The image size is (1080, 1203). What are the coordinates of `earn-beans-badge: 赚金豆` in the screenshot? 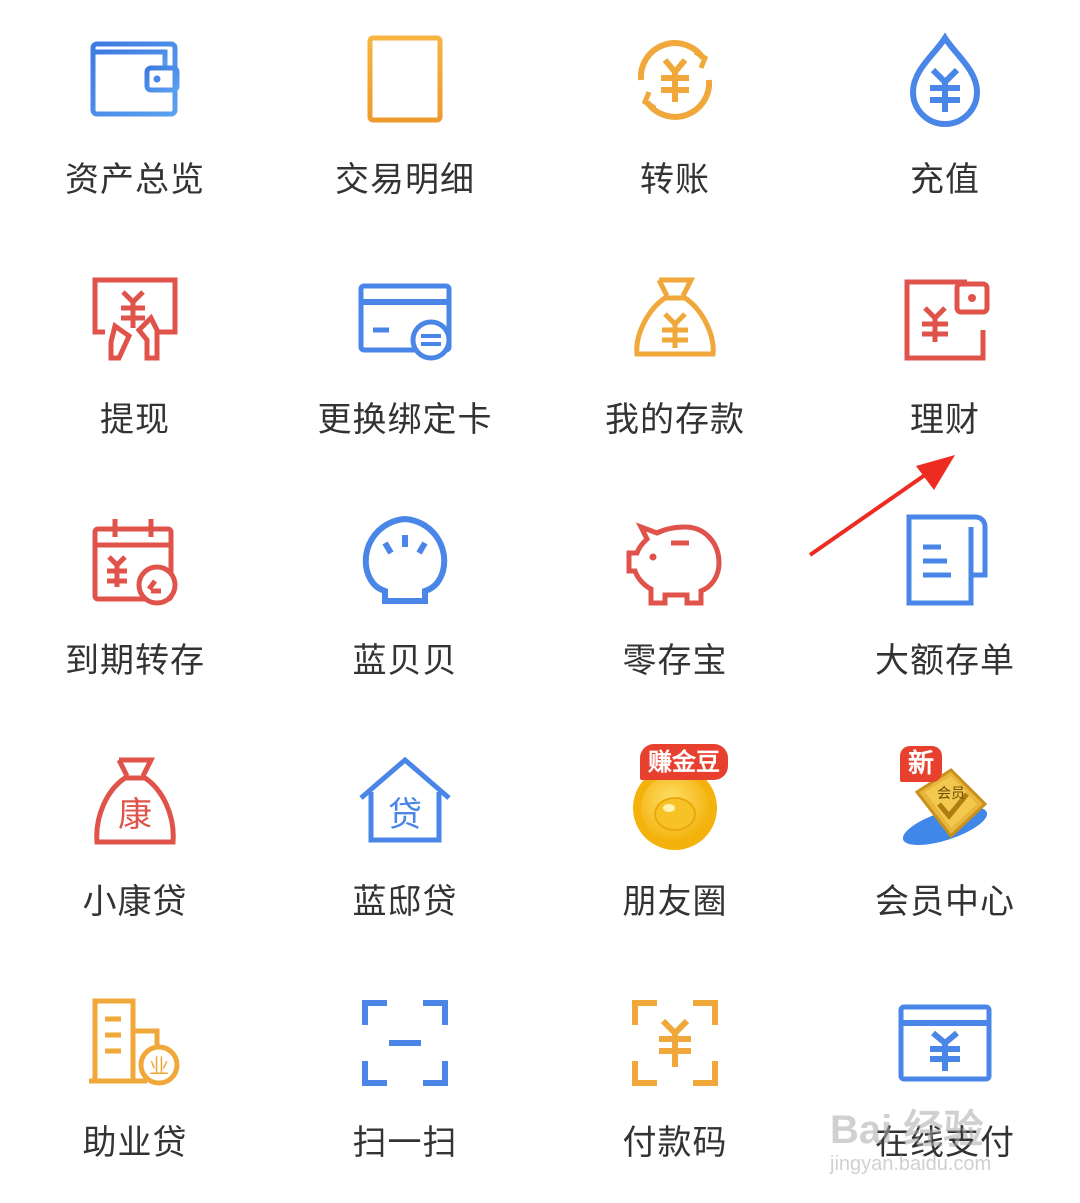 It's located at (684, 762).